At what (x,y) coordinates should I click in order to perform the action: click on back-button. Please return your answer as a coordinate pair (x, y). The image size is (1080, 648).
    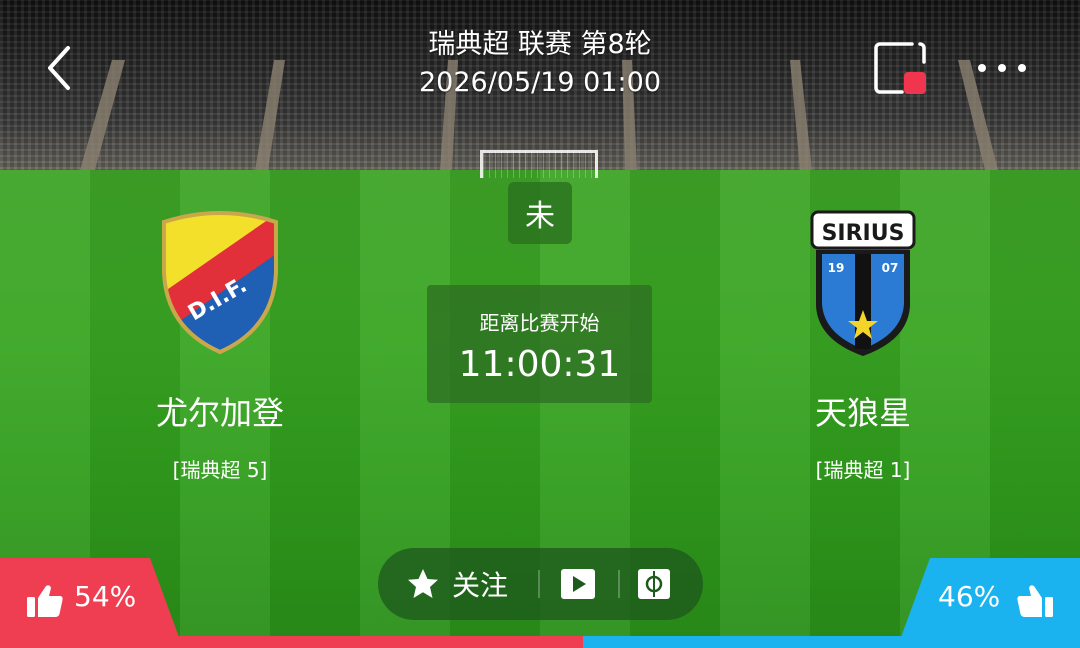
    Looking at the image, I should click on (60, 68).